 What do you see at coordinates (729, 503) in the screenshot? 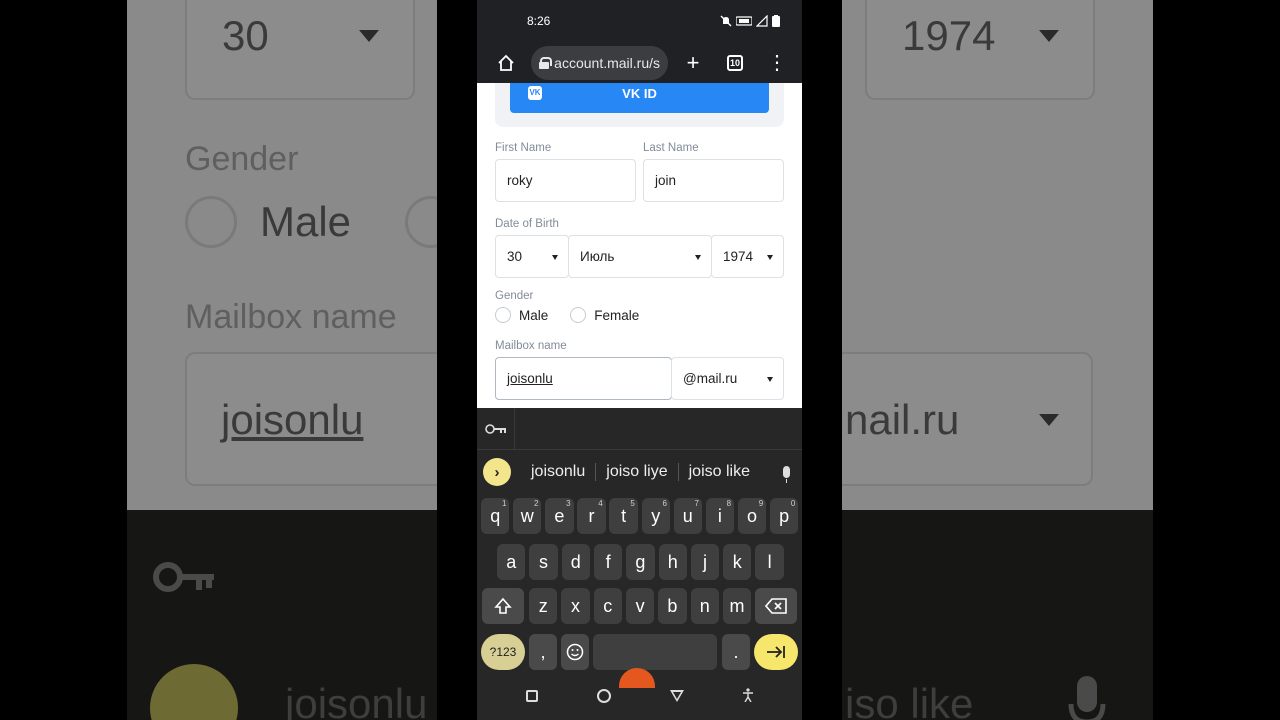
I see `key-number-hint: 8` at bounding box center [729, 503].